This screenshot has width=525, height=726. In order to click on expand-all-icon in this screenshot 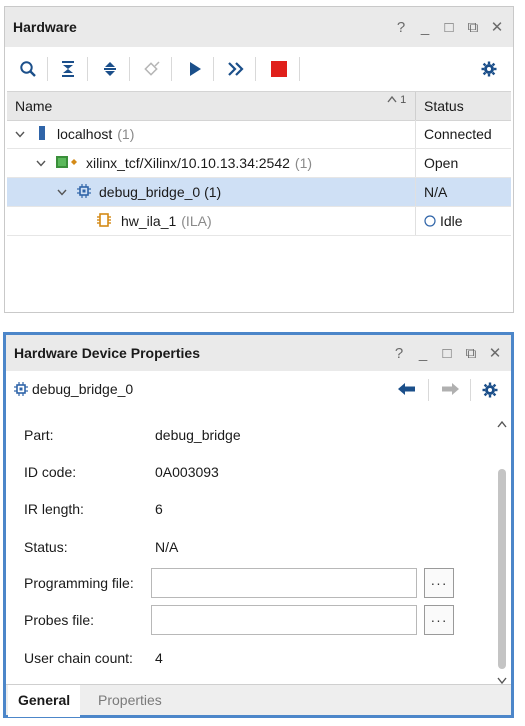, I will do `click(110, 69)`.